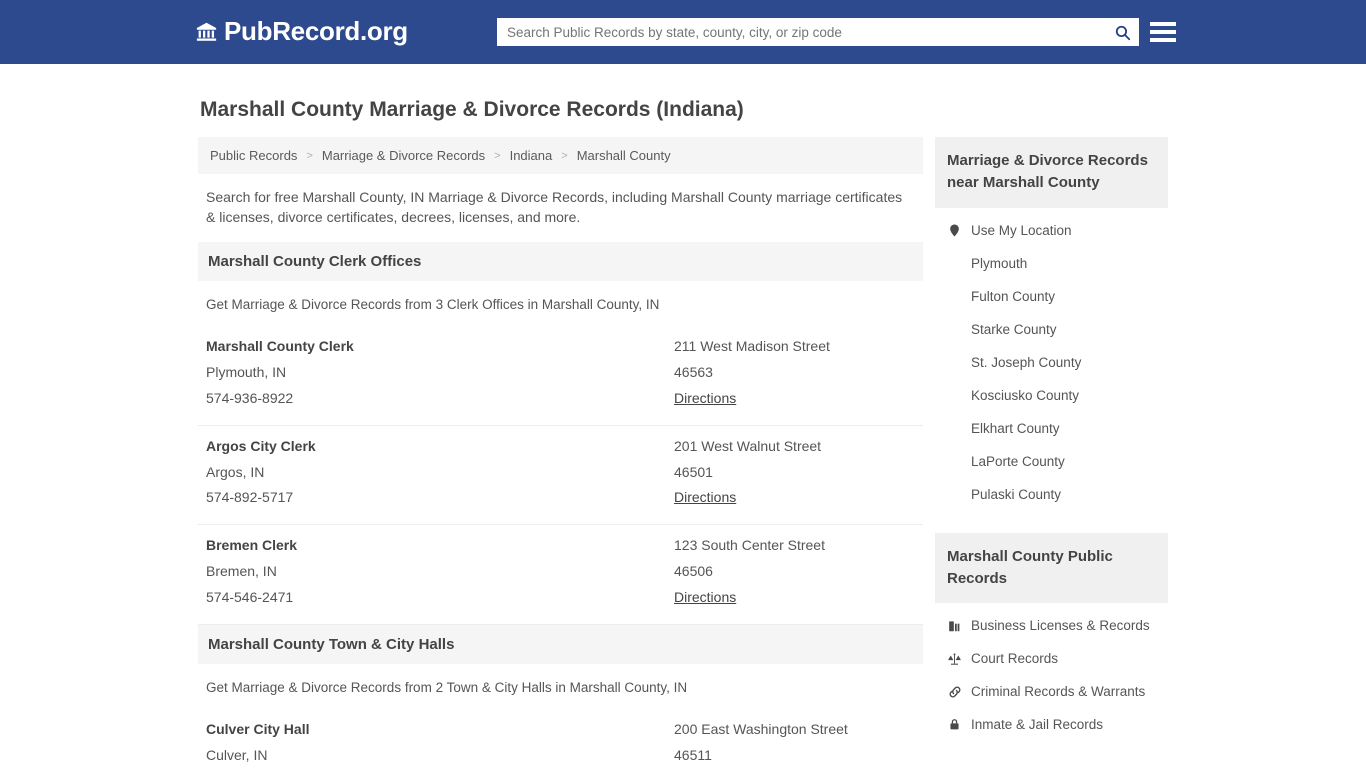 This screenshot has height=768, width=1366. What do you see at coordinates (623, 156) in the screenshot?
I see `breadcrumb-item: Marshall County` at bounding box center [623, 156].